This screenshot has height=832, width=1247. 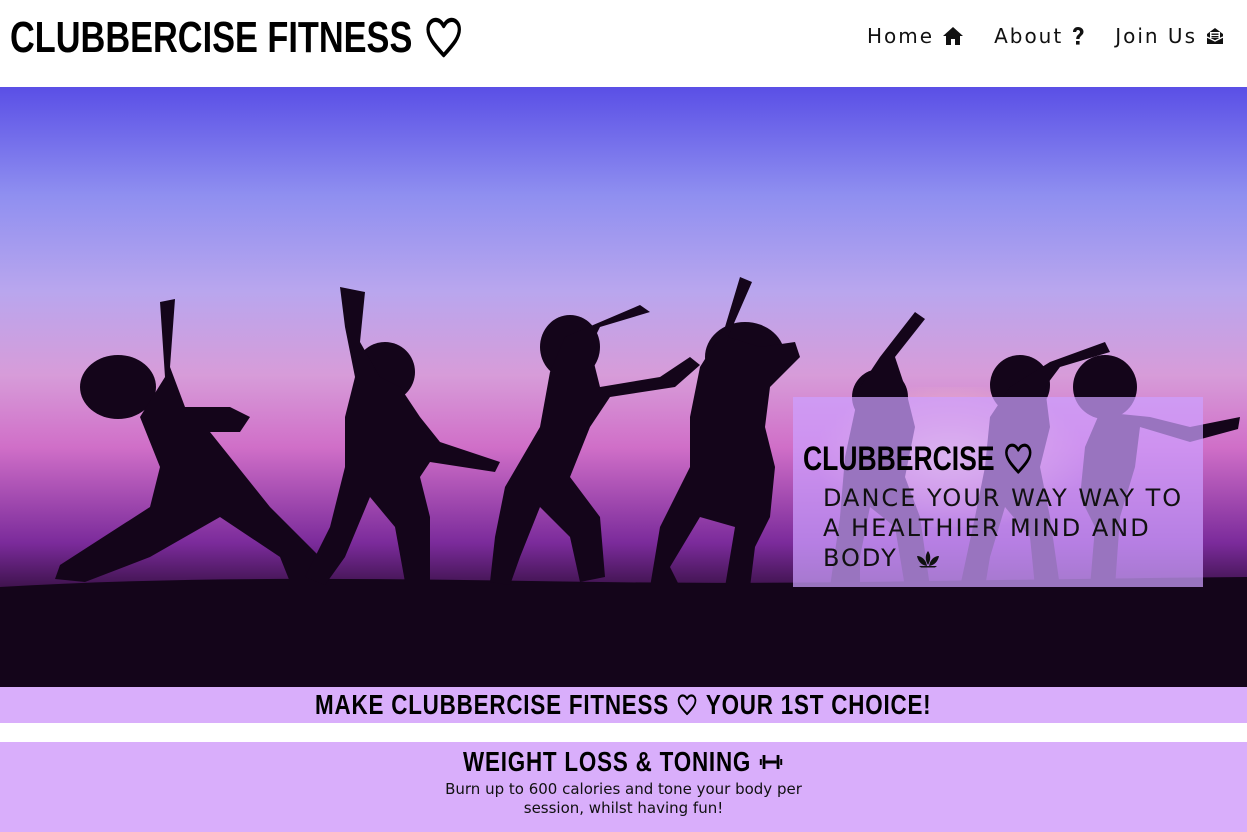 I want to click on feature-title-row: WEIGHT LOSS & TONING, so click(x=623, y=762).